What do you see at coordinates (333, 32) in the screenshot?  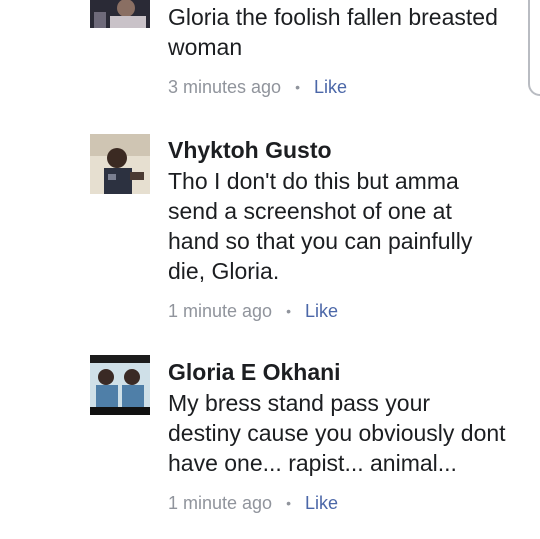 I see `comment-text: Gloria the foolish fallen breasted woman` at bounding box center [333, 32].